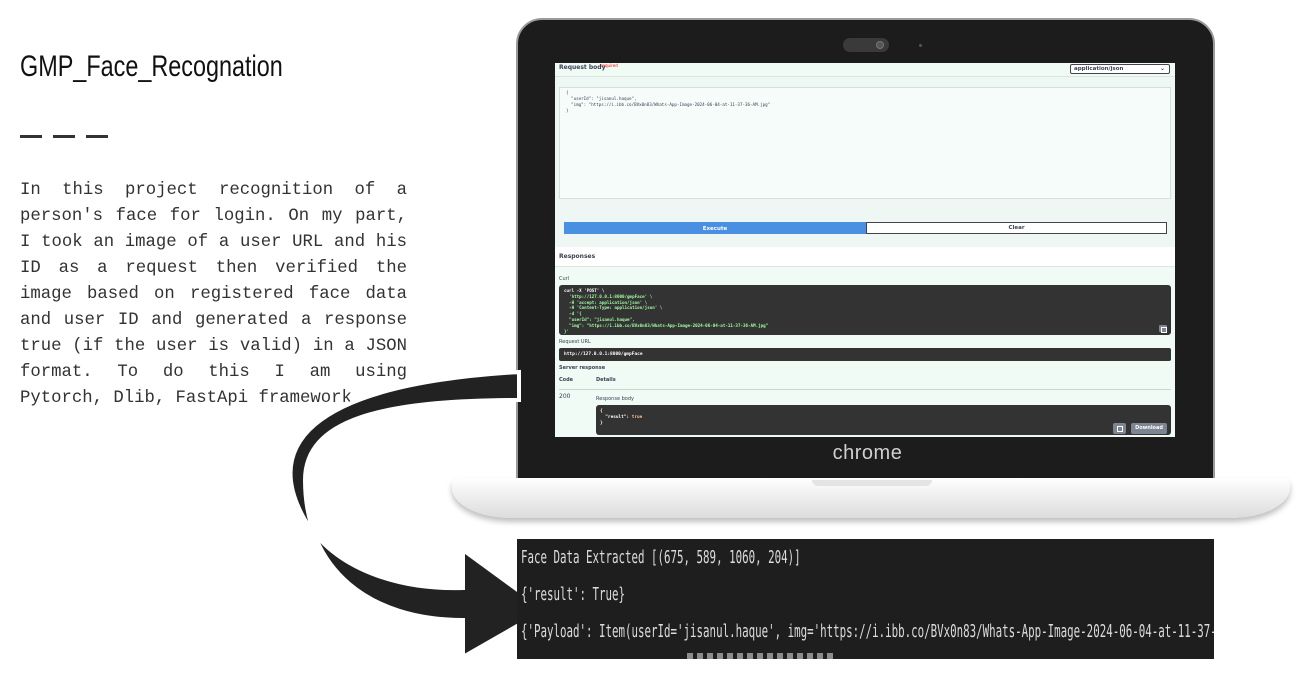 The height and width of the screenshot is (675, 1305). What do you see at coordinates (865, 257) in the screenshot?
I see `responses-header: Responses` at bounding box center [865, 257].